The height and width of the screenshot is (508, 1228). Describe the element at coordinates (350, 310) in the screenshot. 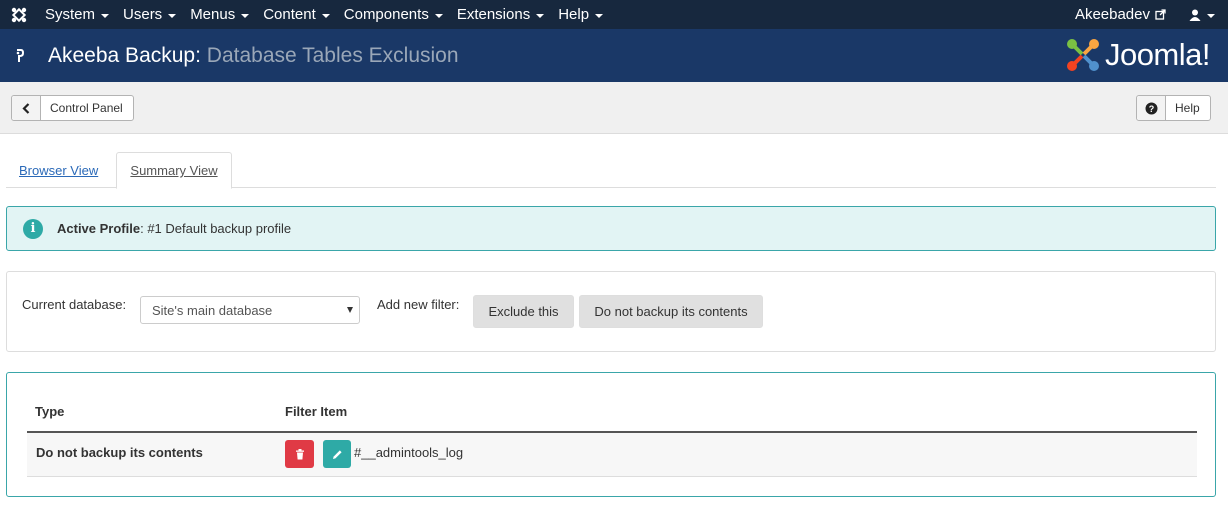

I see `dropdown-arrow-icon` at that location.